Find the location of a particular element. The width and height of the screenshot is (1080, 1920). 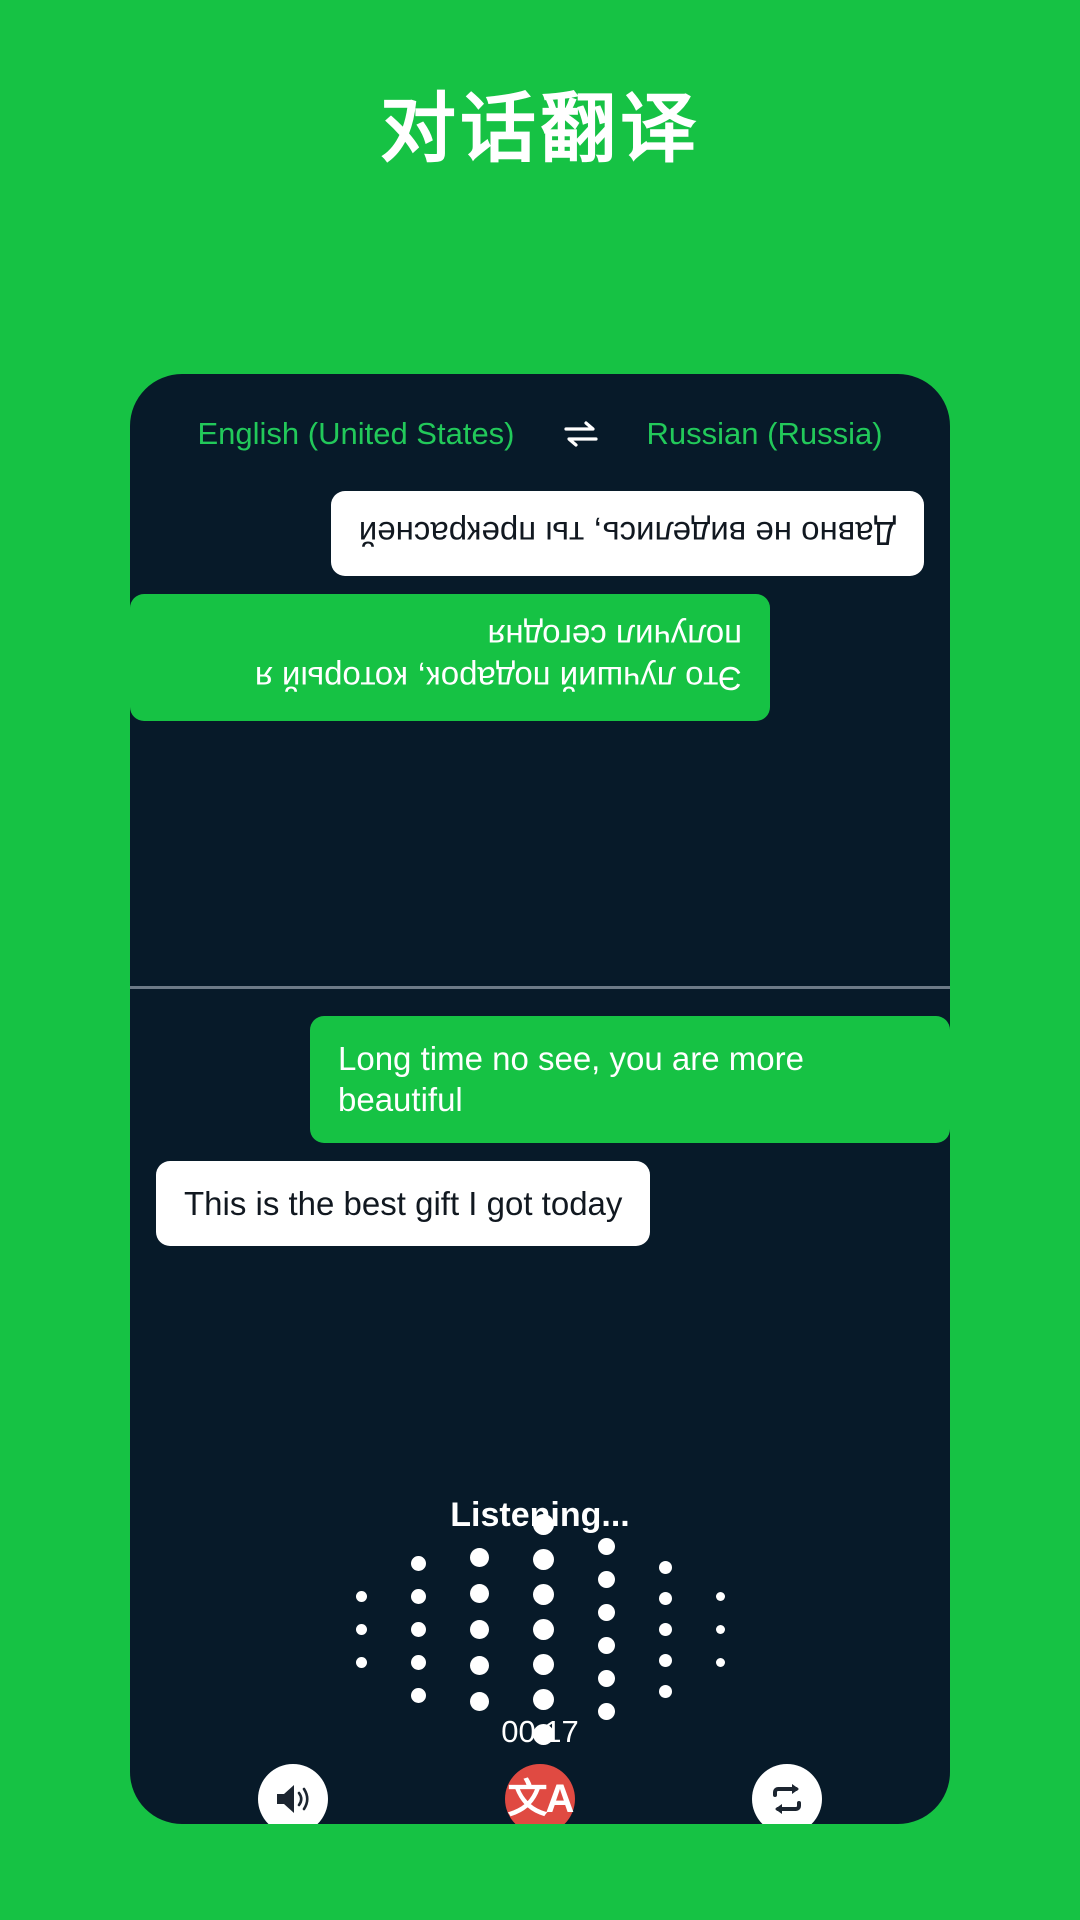

speaker-on-icon is located at coordinates (293, 1794).